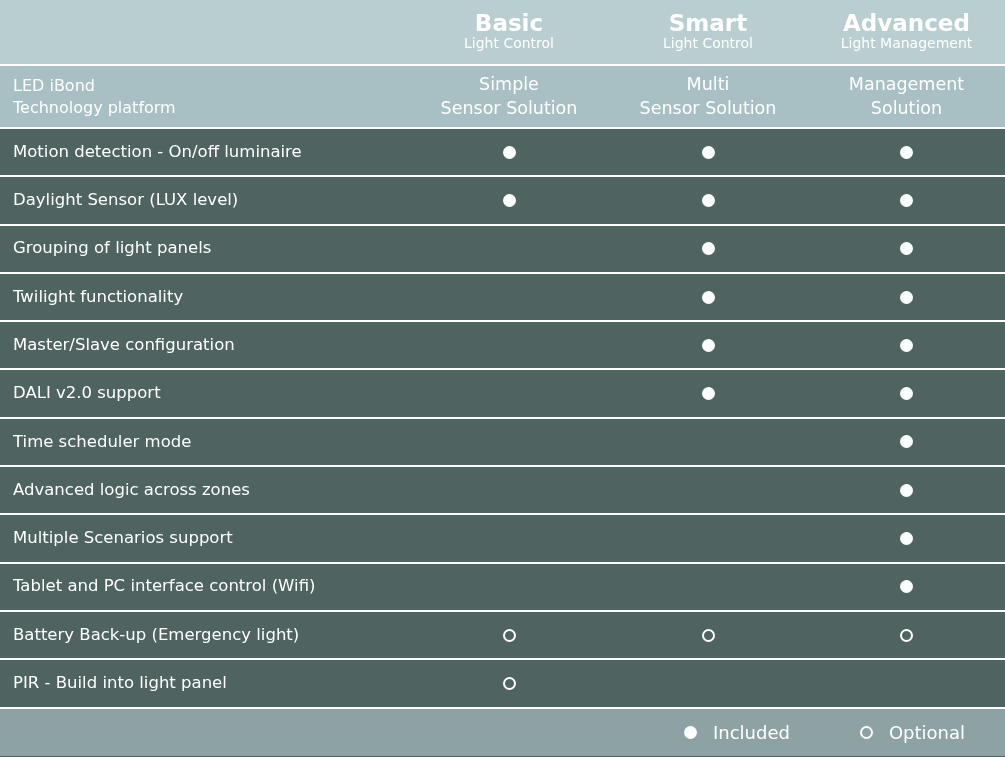 This screenshot has height=757, width=1005. I want to click on plan-subtitle: Light Management, so click(906, 43).